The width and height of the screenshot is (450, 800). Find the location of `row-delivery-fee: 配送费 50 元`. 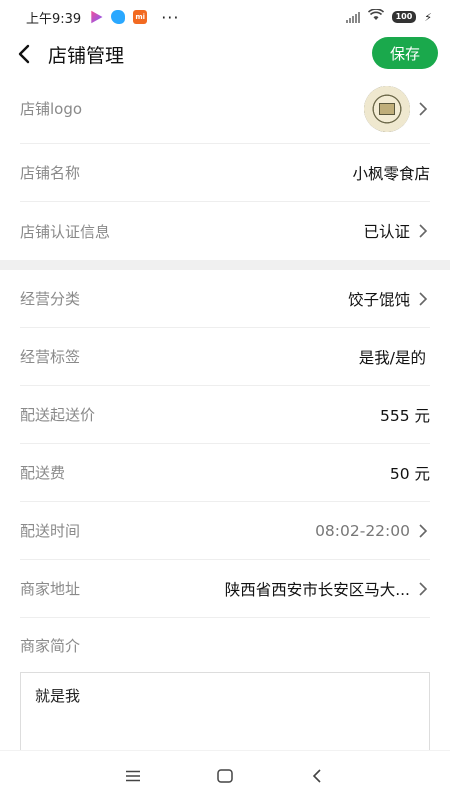

row-delivery-fee: 配送费 50 元 is located at coordinates (225, 473).